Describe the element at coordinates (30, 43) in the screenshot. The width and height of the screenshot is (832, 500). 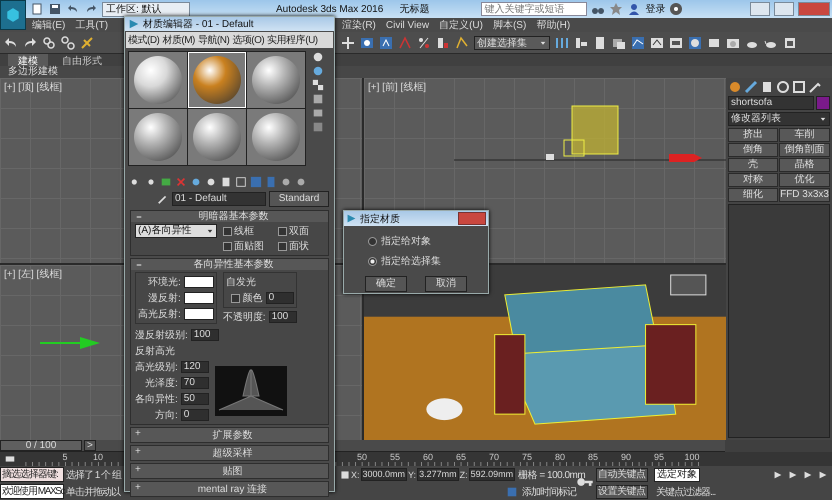
I see `redo-icon` at that location.